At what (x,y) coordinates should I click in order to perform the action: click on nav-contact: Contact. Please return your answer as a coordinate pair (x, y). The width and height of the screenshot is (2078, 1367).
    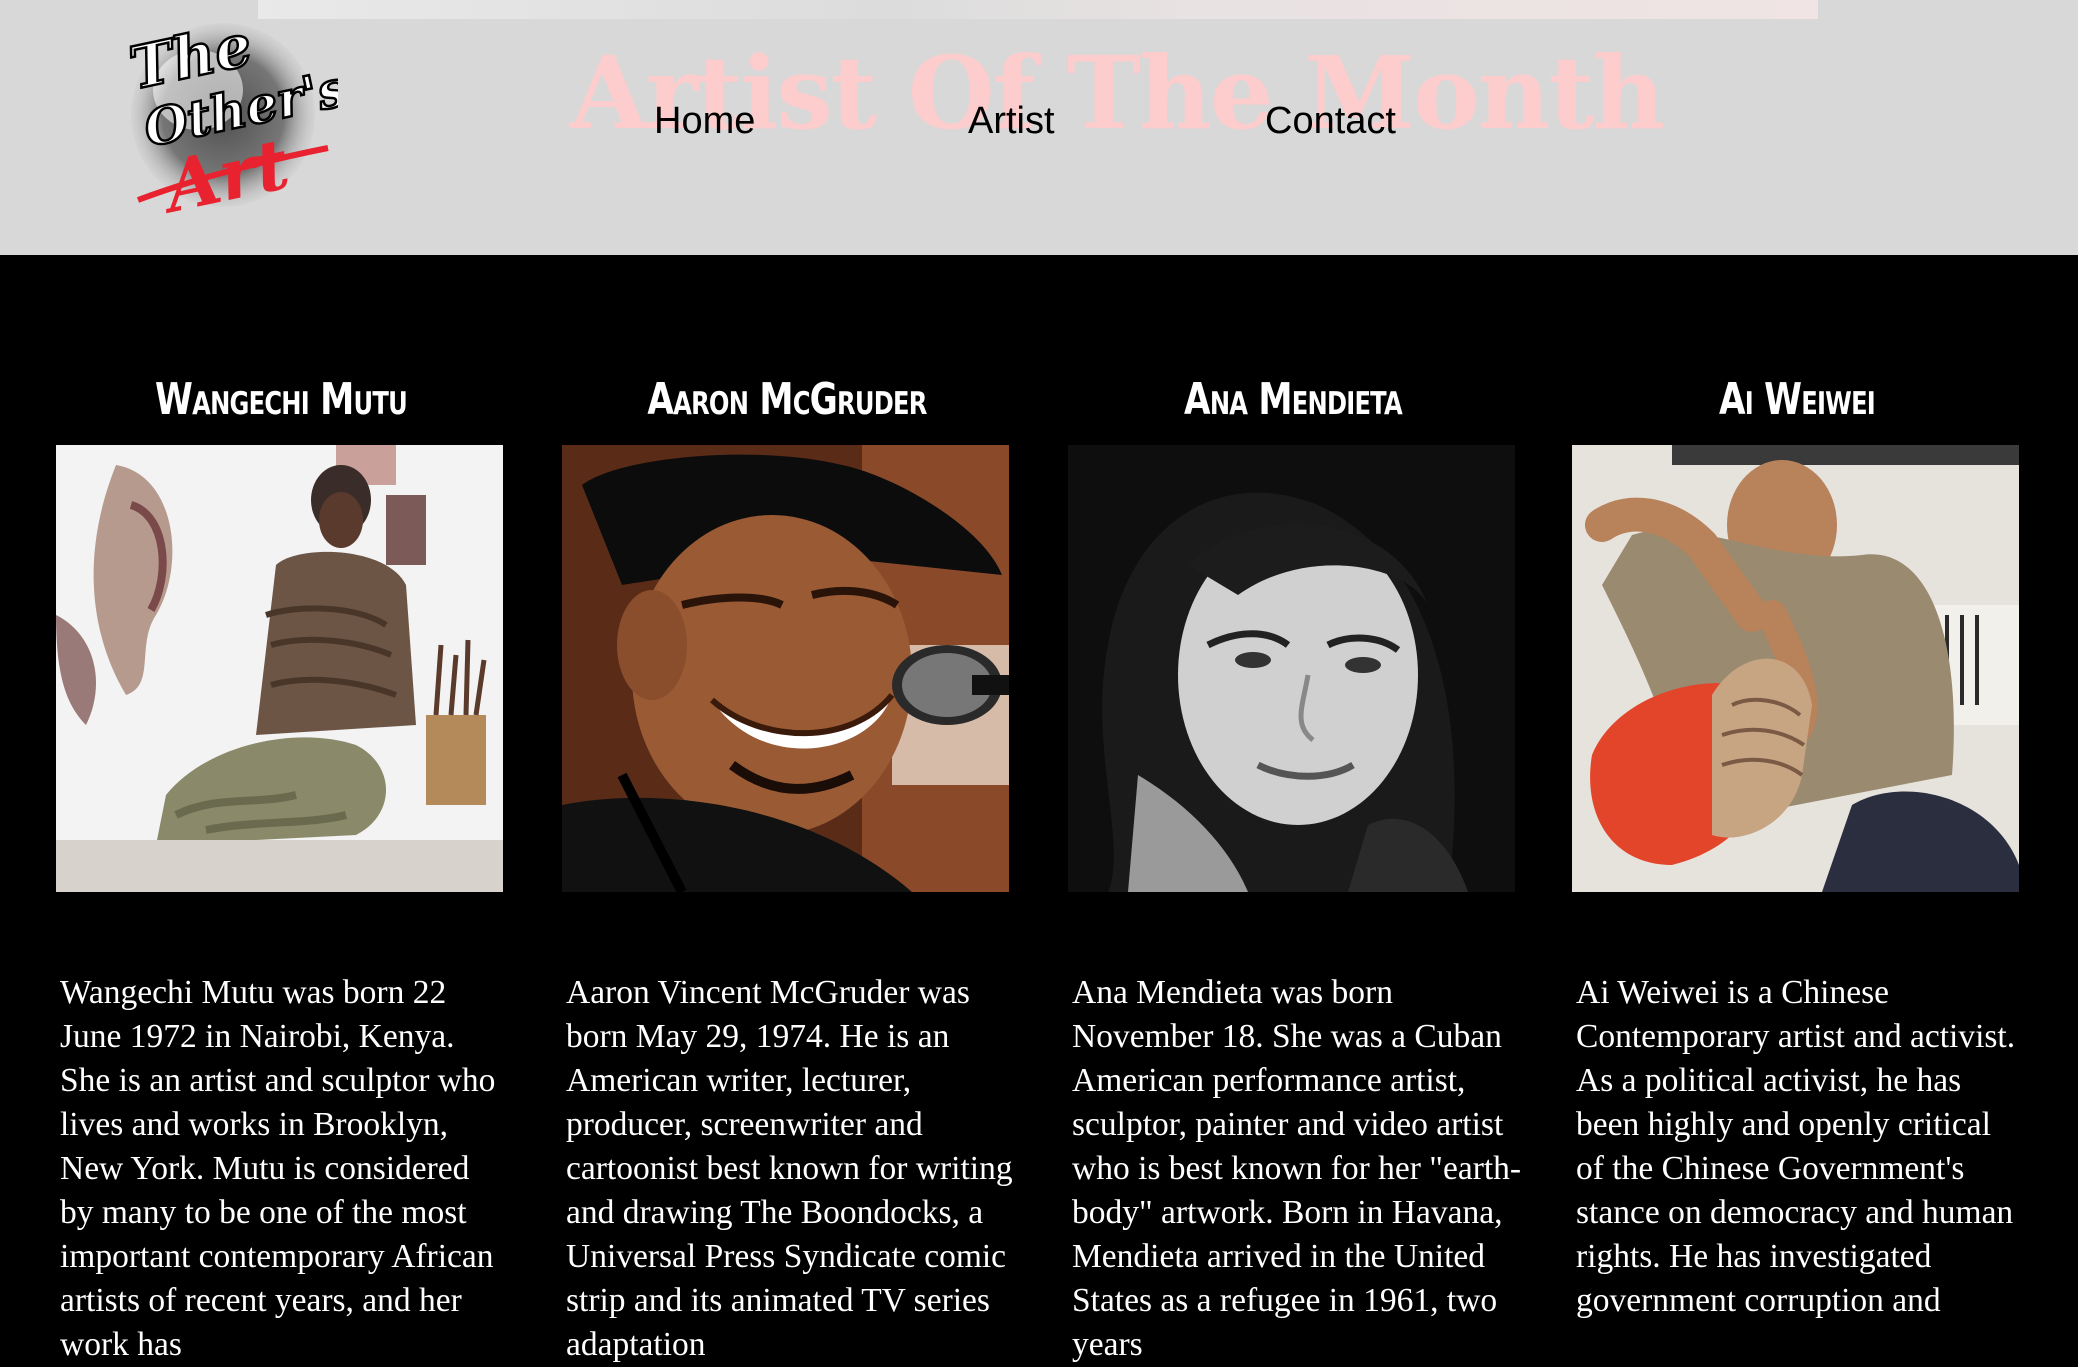
    Looking at the image, I should click on (1330, 121).